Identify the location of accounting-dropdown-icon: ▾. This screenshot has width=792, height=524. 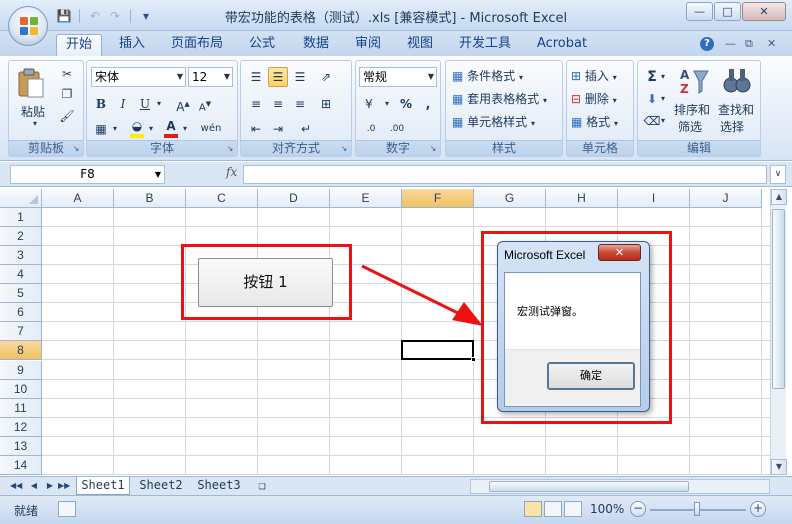
(387, 104).